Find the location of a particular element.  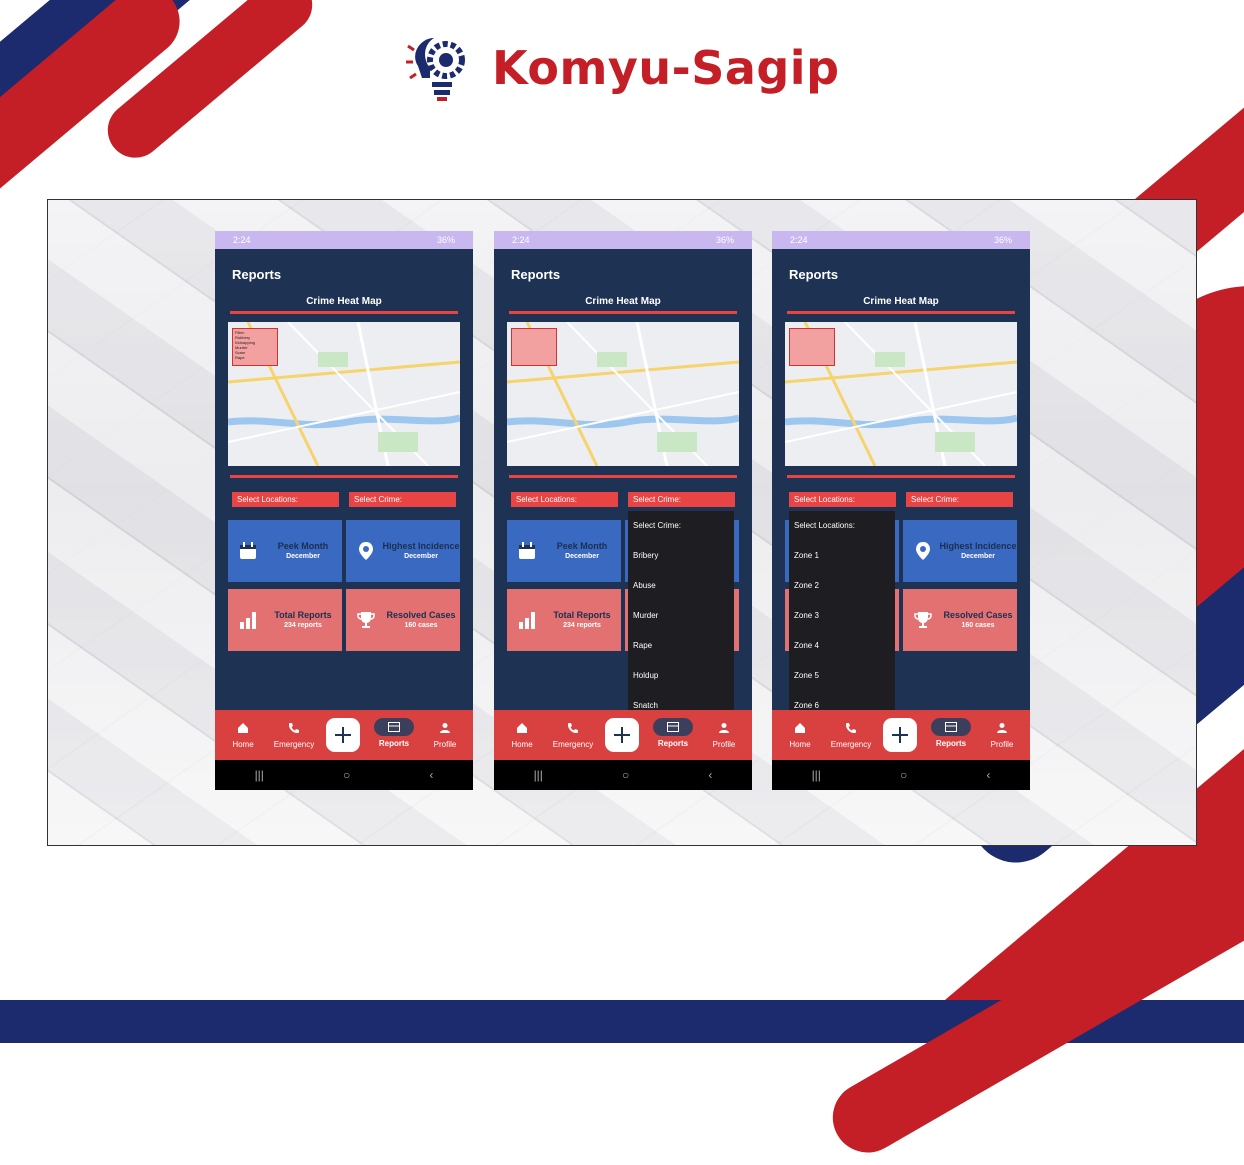

dropdown-option: Zone 4 is located at coordinates (842, 646).